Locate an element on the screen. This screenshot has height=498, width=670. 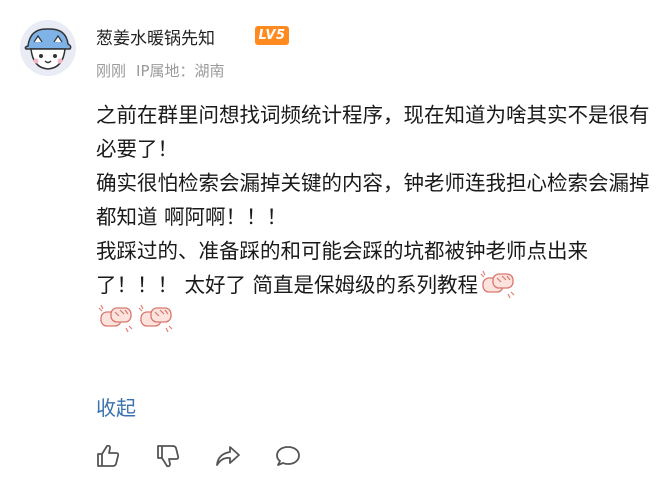
like-button is located at coordinates (108, 456).